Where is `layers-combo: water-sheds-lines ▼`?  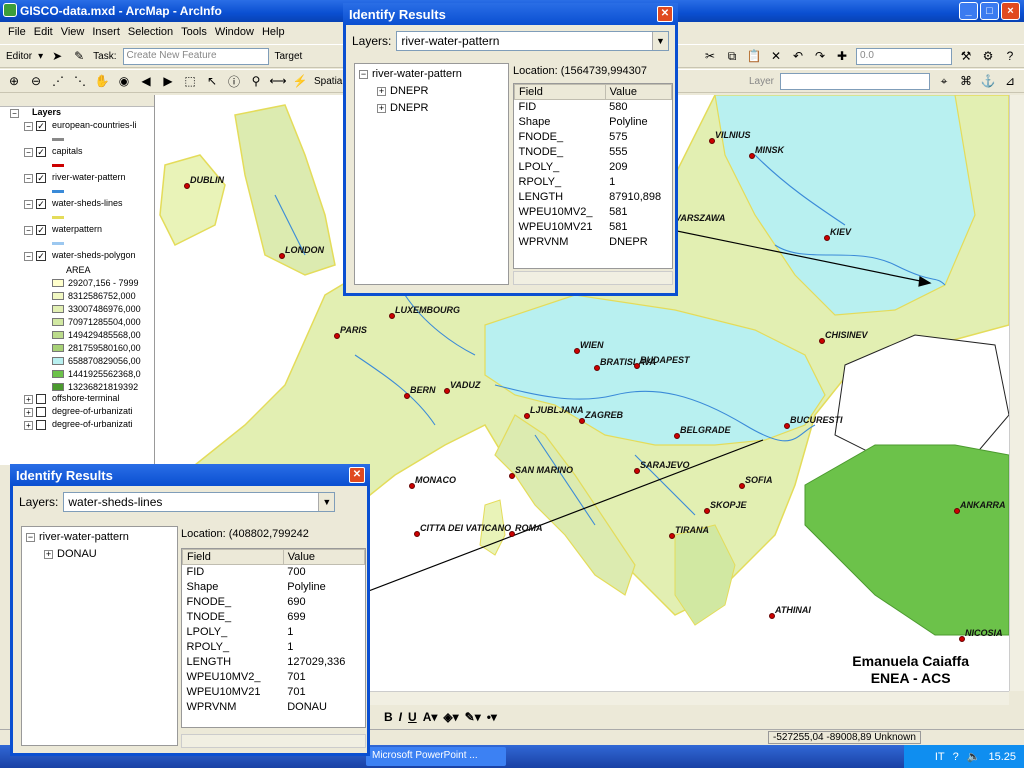 layers-combo: water-sheds-lines ▼ is located at coordinates (199, 502).